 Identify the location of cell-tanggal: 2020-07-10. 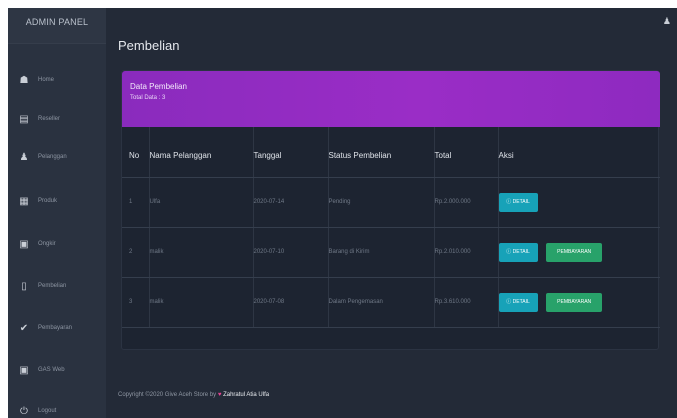
(291, 252).